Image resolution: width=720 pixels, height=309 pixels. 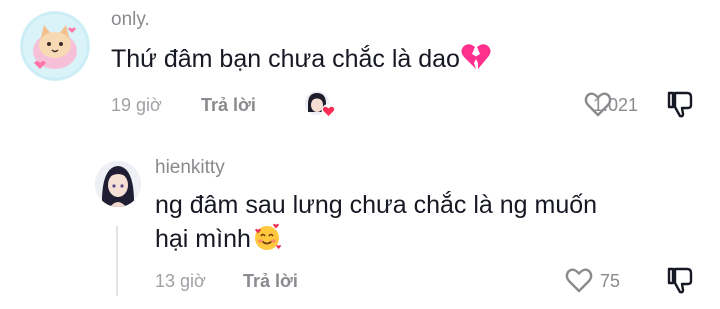 What do you see at coordinates (610, 281) in the screenshot?
I see `like-count: 75` at bounding box center [610, 281].